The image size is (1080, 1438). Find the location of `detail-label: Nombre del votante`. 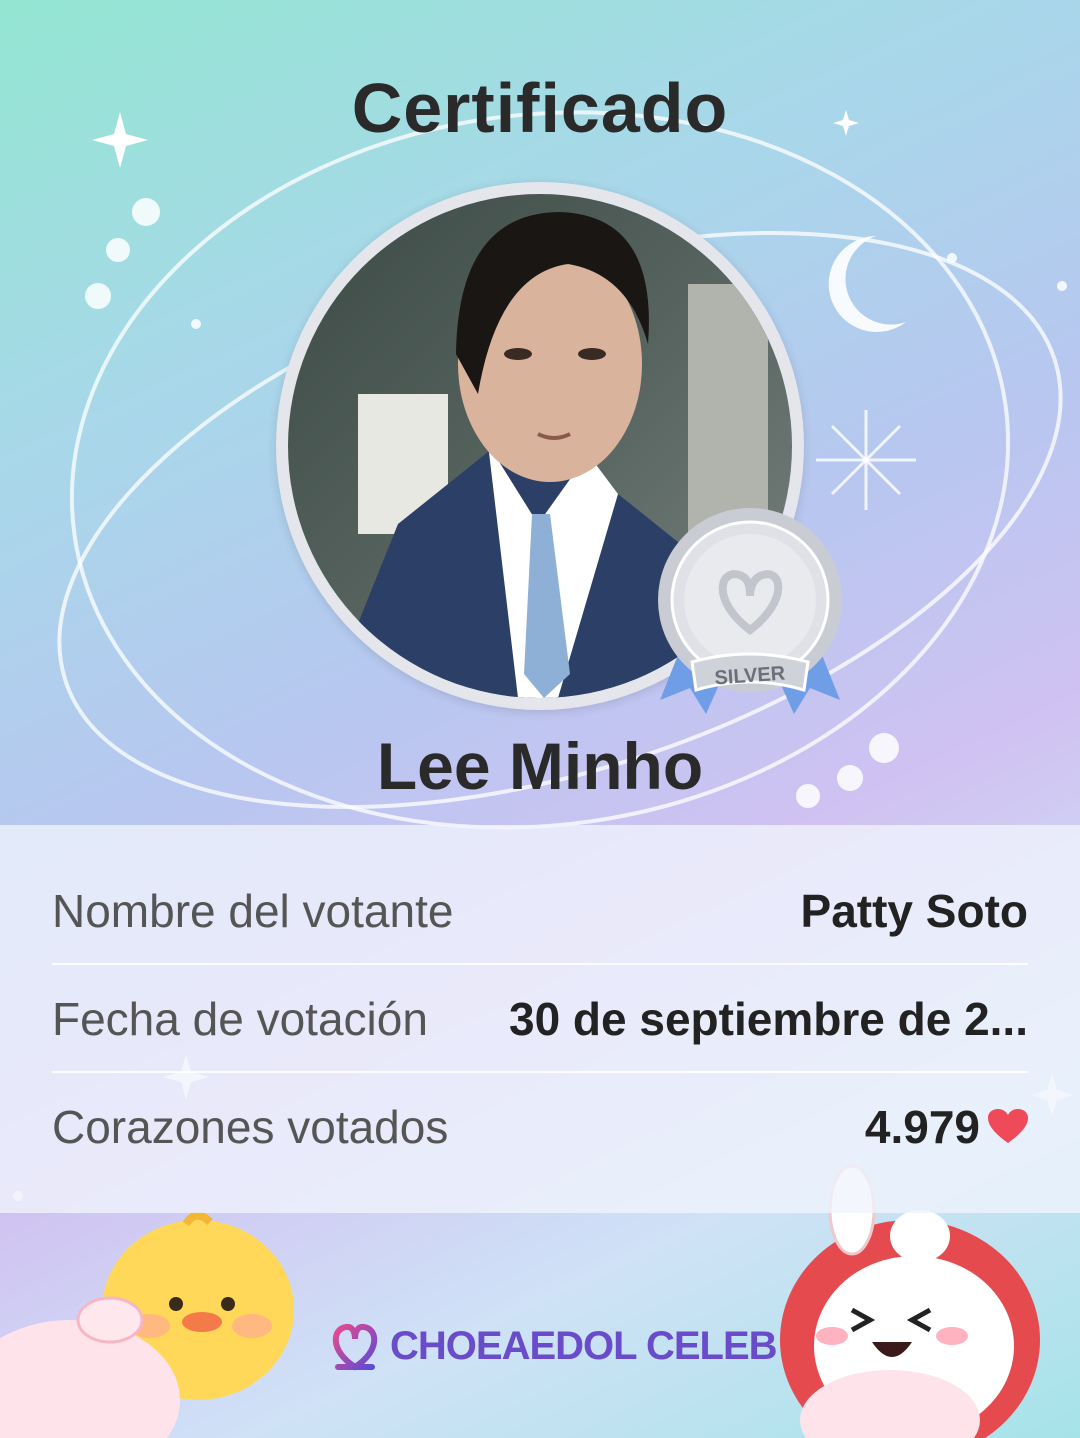

detail-label: Nombre del votante is located at coordinates (253, 910).